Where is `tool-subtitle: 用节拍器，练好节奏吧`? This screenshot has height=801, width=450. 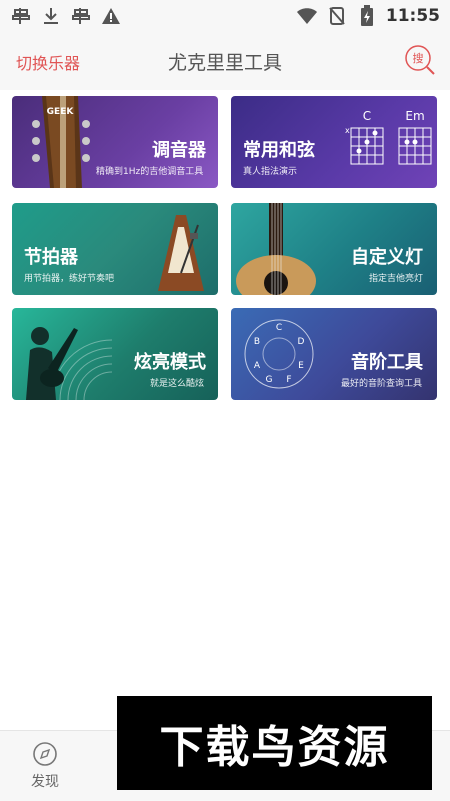 tool-subtitle: 用节拍器，练好节奏吧 is located at coordinates (69, 279).